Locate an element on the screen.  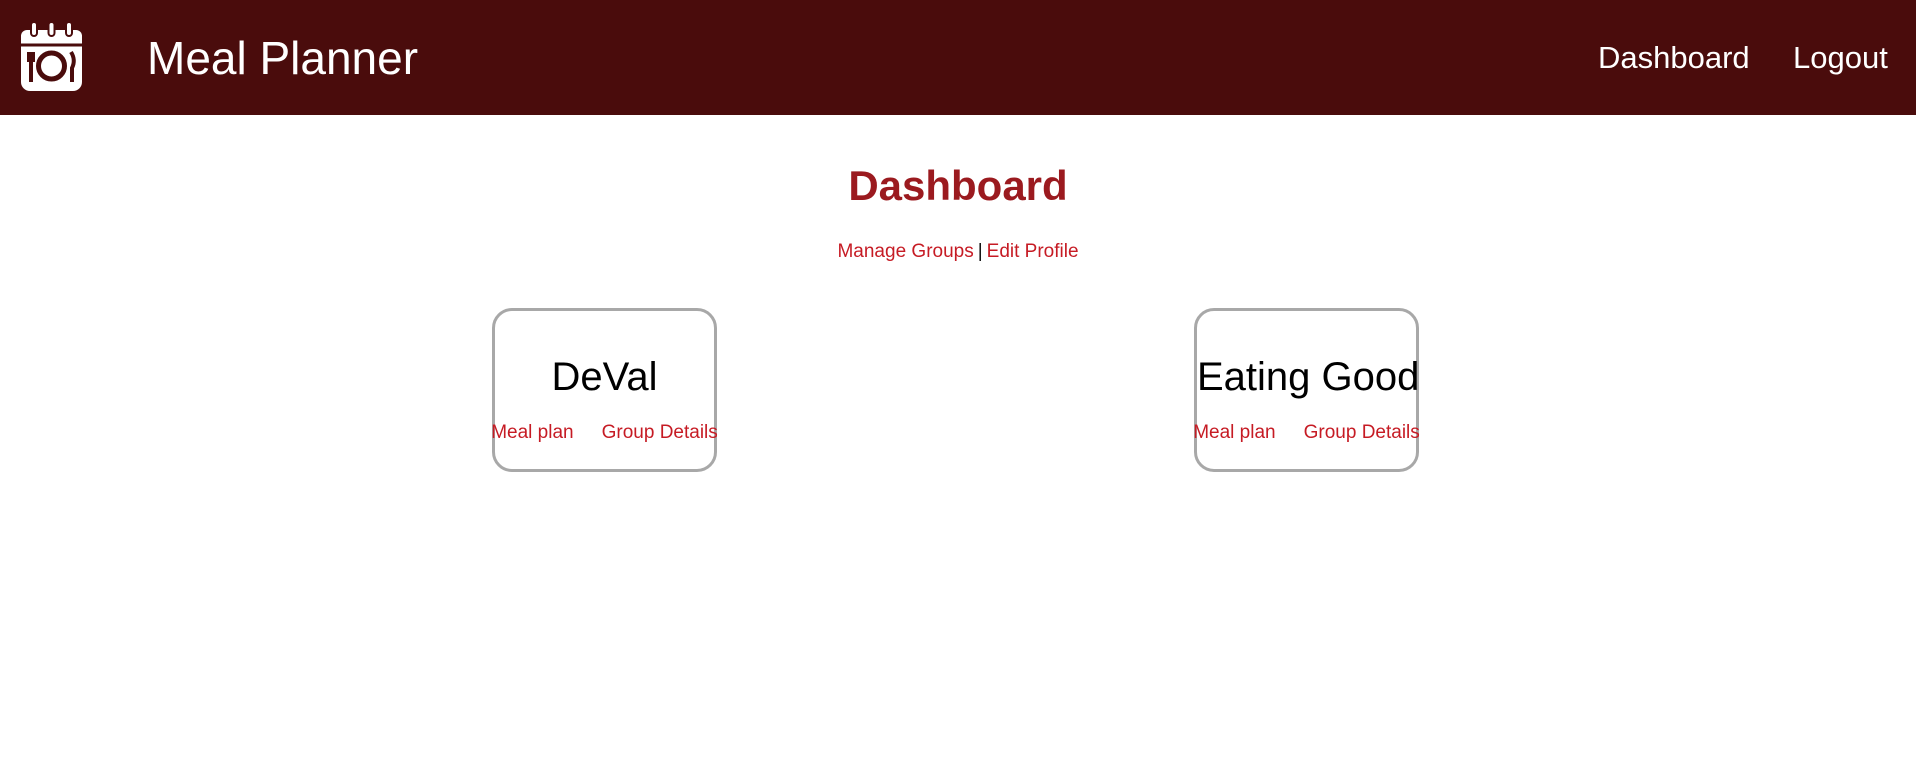
group-name: DeVal is located at coordinates (604, 377).